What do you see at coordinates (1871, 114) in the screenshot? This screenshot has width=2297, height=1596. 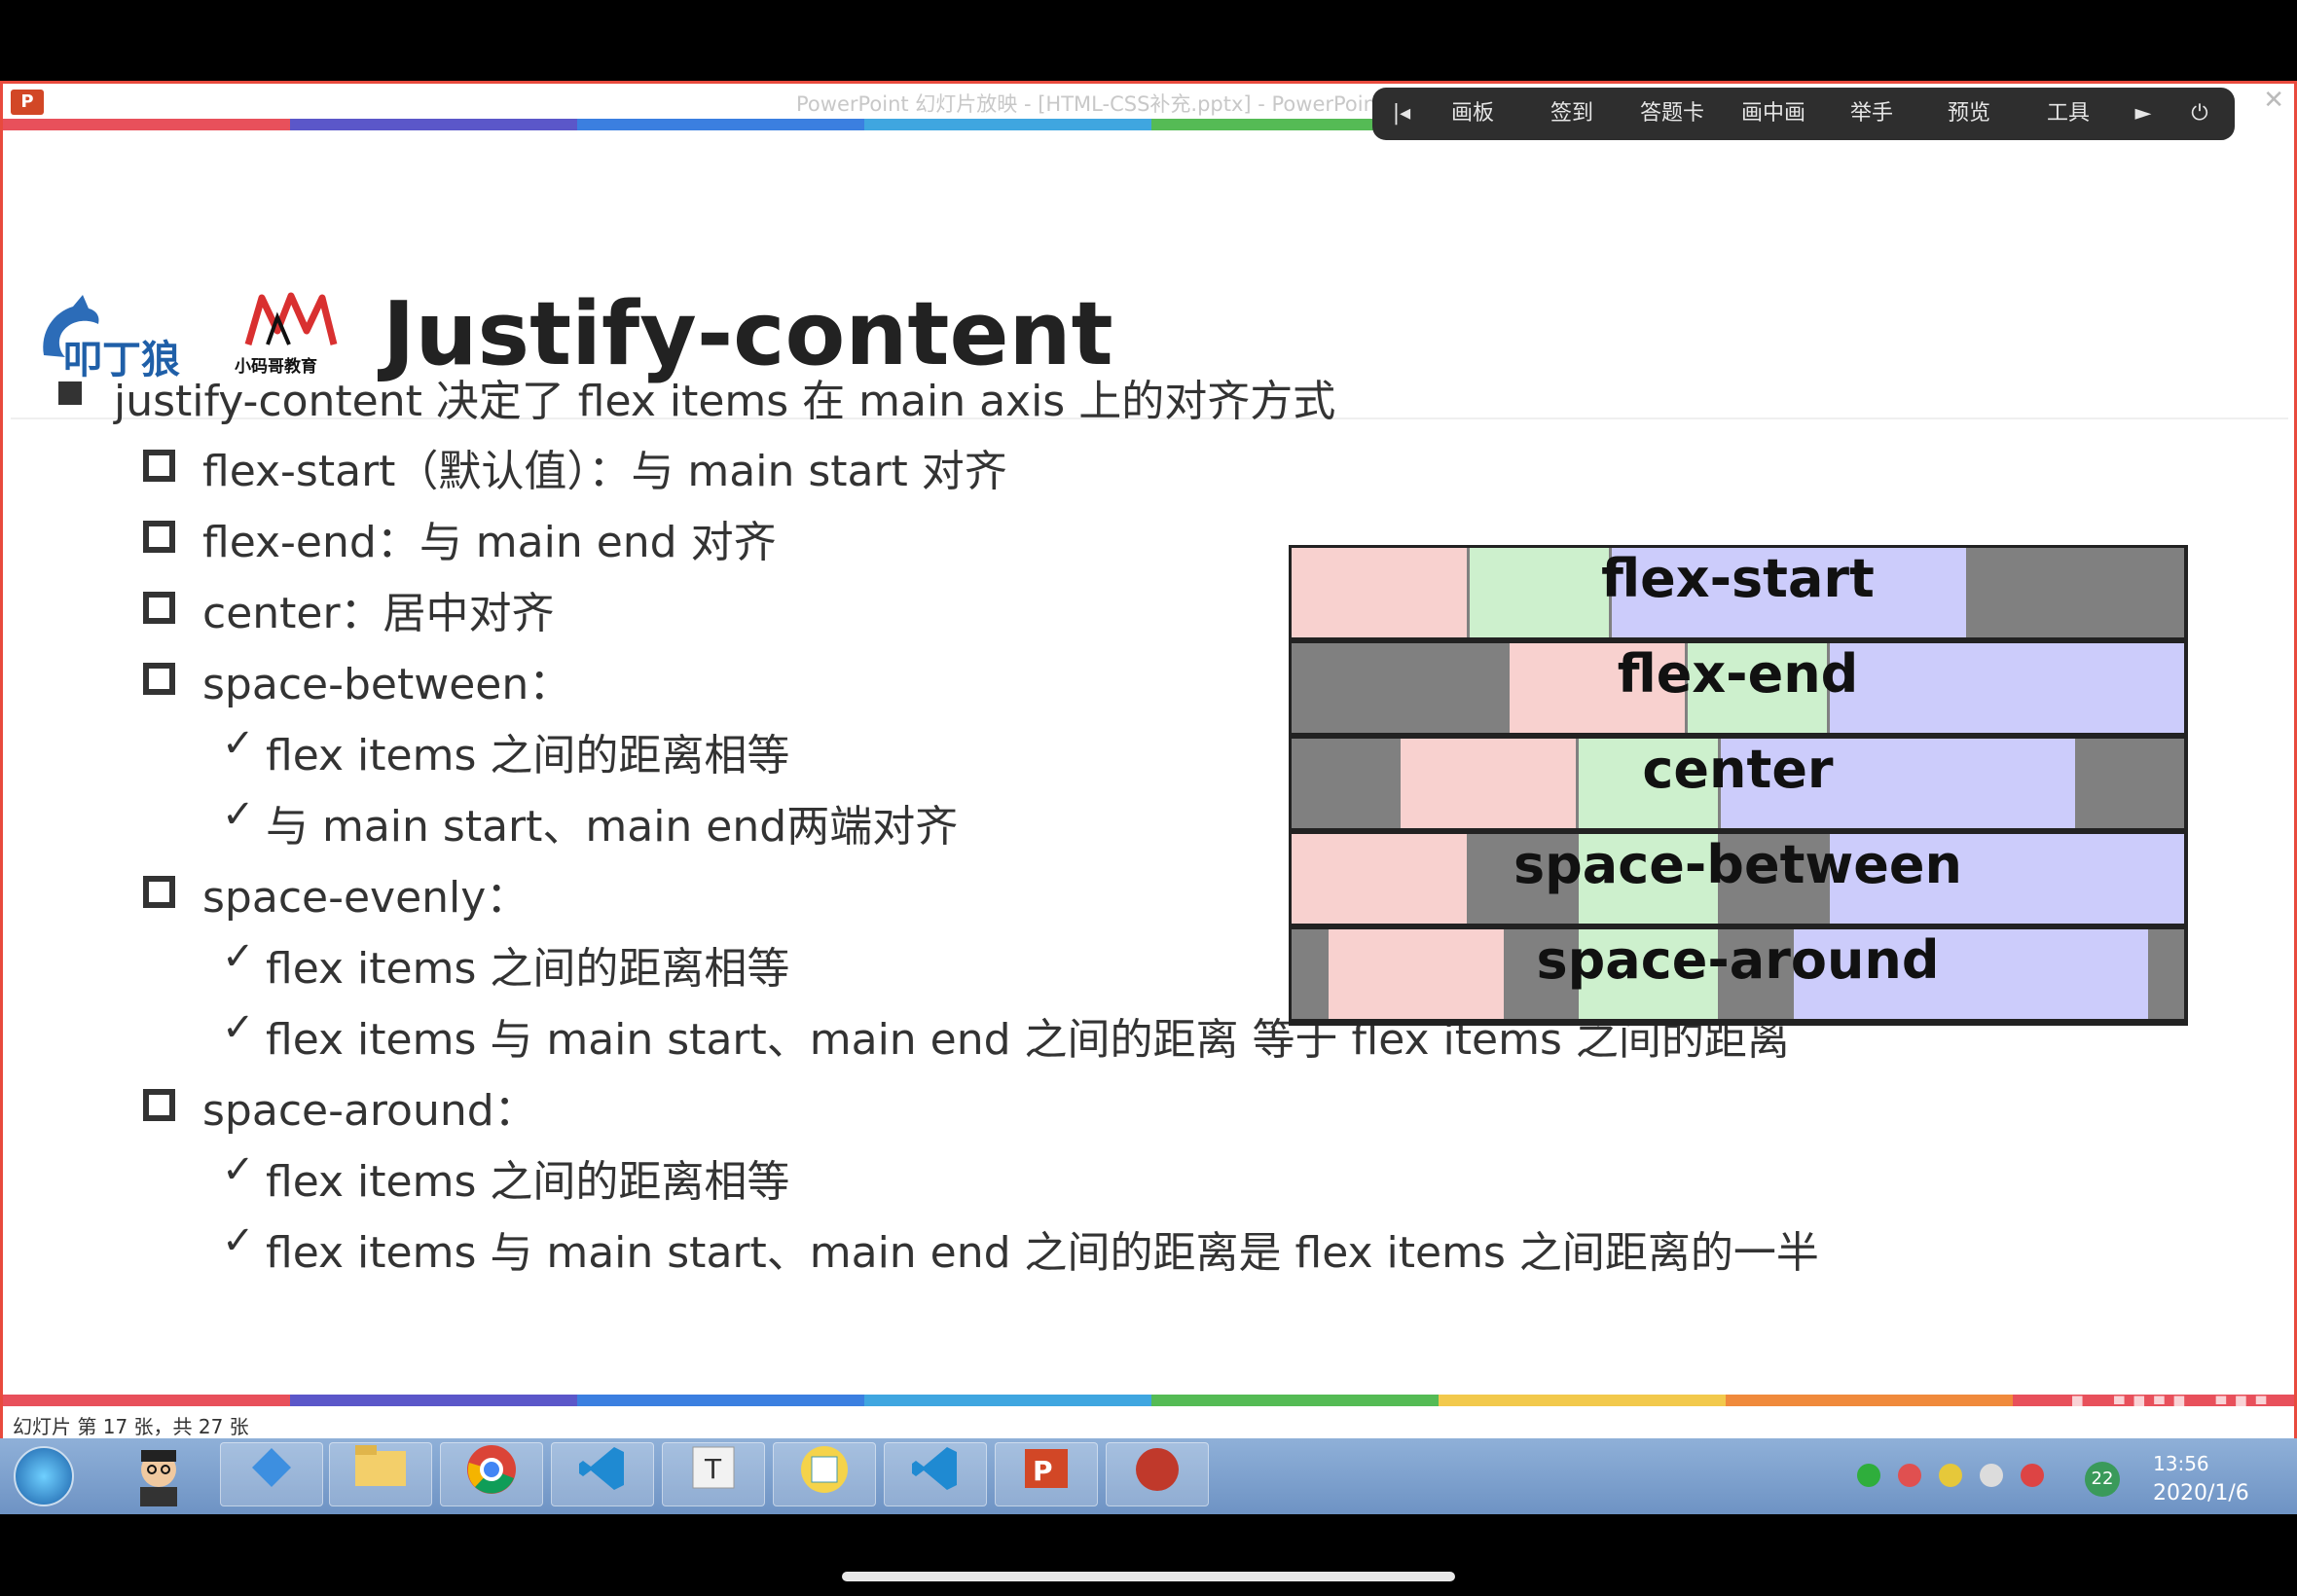 I see `toolbar-item-raise-hand: 举手` at bounding box center [1871, 114].